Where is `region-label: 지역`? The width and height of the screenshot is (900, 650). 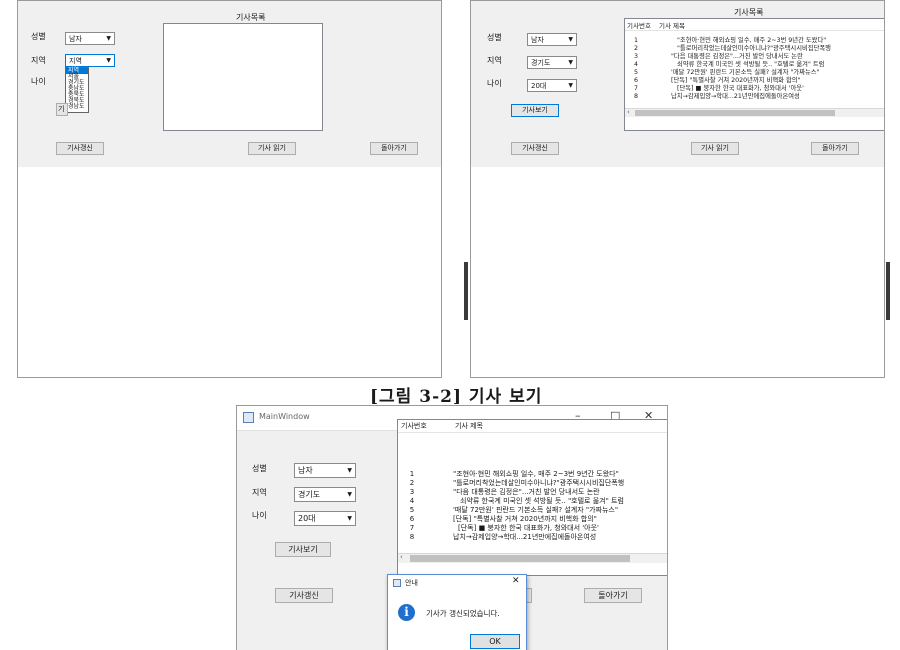
region-label: 지역 is located at coordinates (38, 60).